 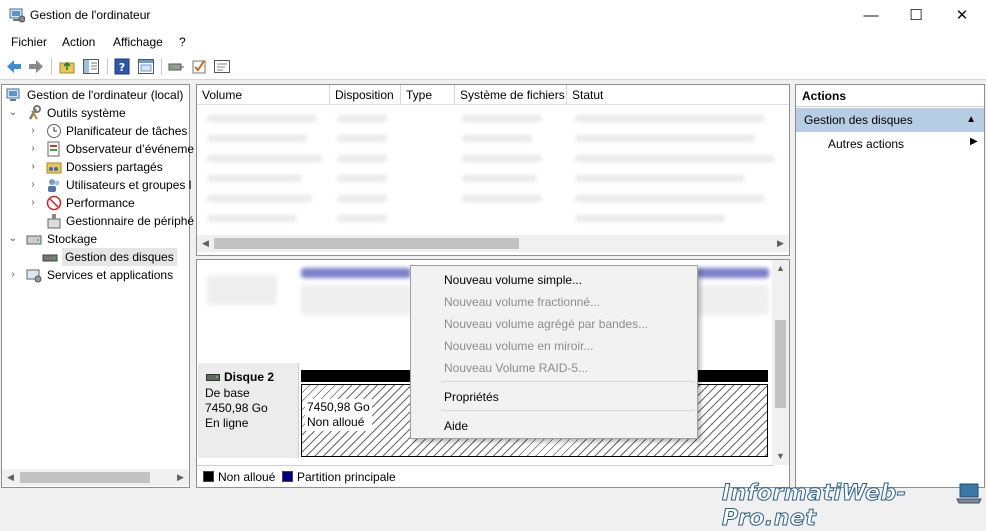 What do you see at coordinates (962, 15) in the screenshot?
I see `close-button: ✕` at bounding box center [962, 15].